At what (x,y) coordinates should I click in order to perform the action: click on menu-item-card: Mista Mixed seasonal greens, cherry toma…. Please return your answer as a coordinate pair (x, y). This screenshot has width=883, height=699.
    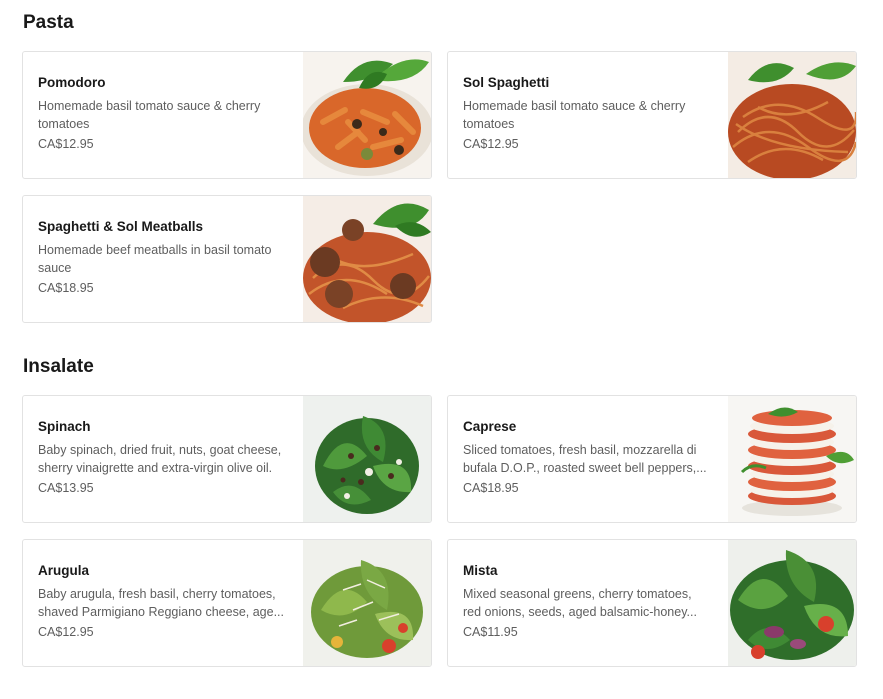
    Looking at the image, I should click on (652, 603).